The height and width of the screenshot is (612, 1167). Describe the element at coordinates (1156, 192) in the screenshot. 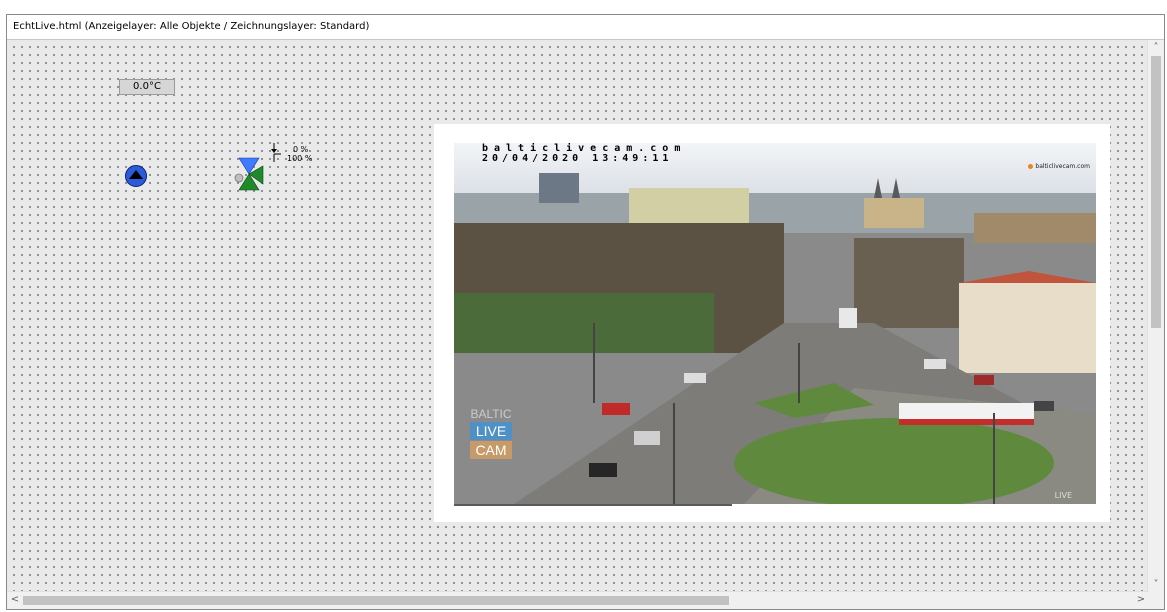

I see `vertical-scroll-thumb` at that location.